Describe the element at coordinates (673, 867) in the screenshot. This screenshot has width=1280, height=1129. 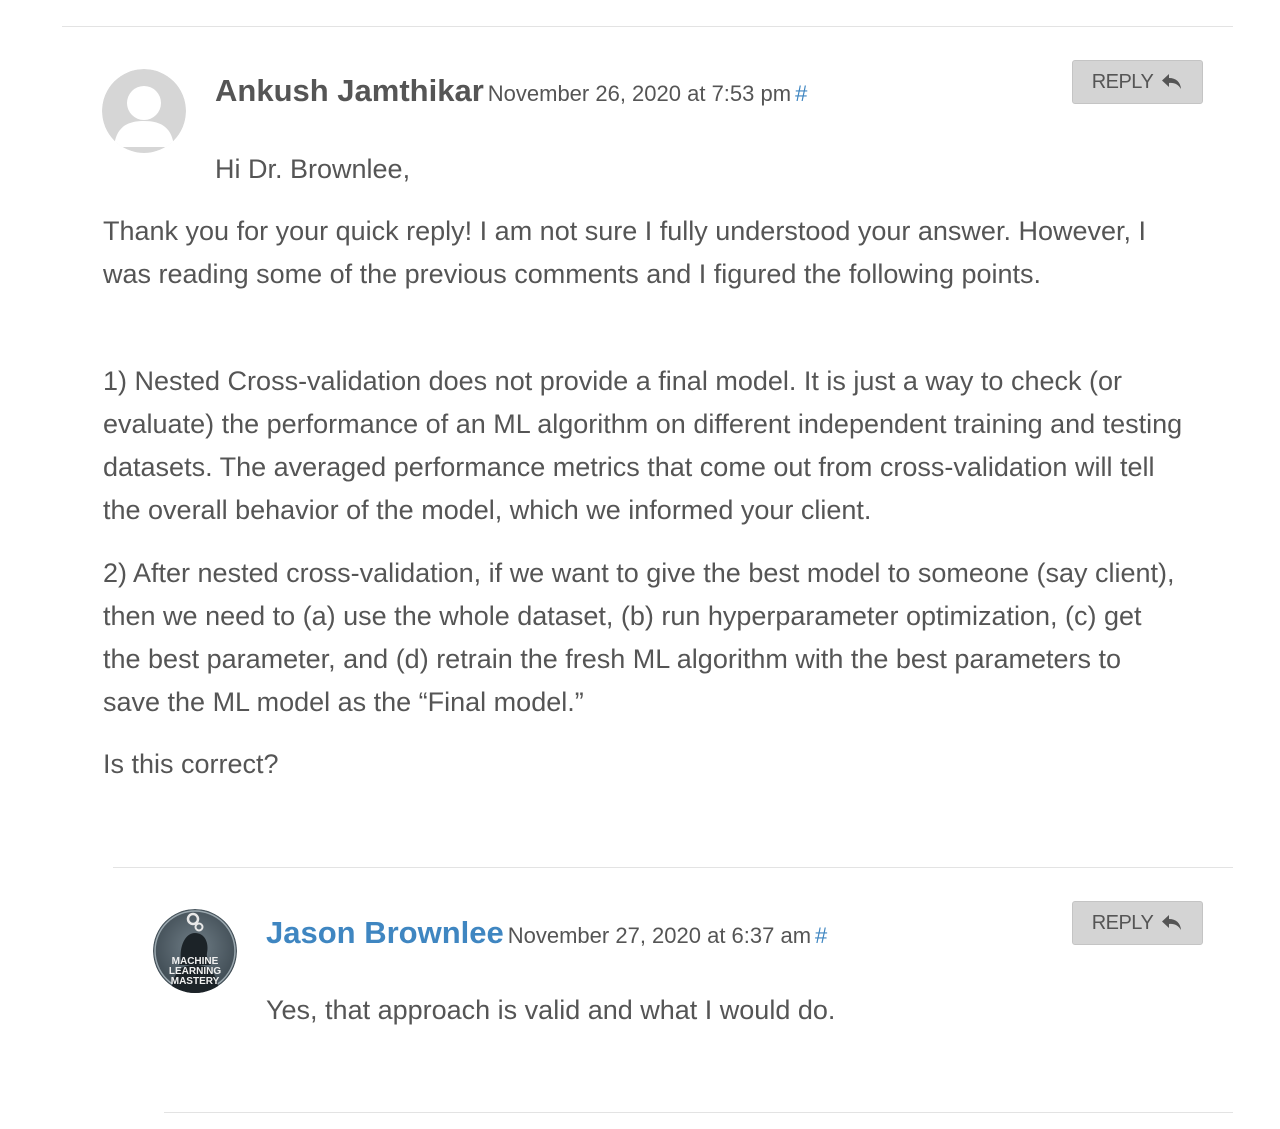
I see `comment-divider` at that location.